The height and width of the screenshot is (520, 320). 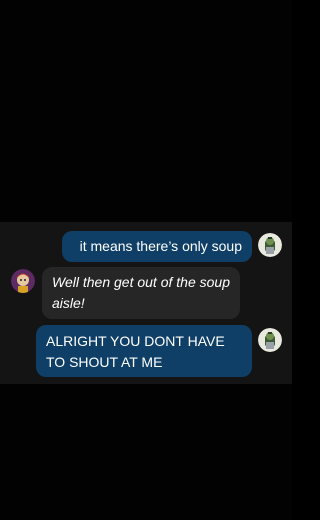 I want to click on message-text-1: it means there’s only soup, so click(x=160, y=246).